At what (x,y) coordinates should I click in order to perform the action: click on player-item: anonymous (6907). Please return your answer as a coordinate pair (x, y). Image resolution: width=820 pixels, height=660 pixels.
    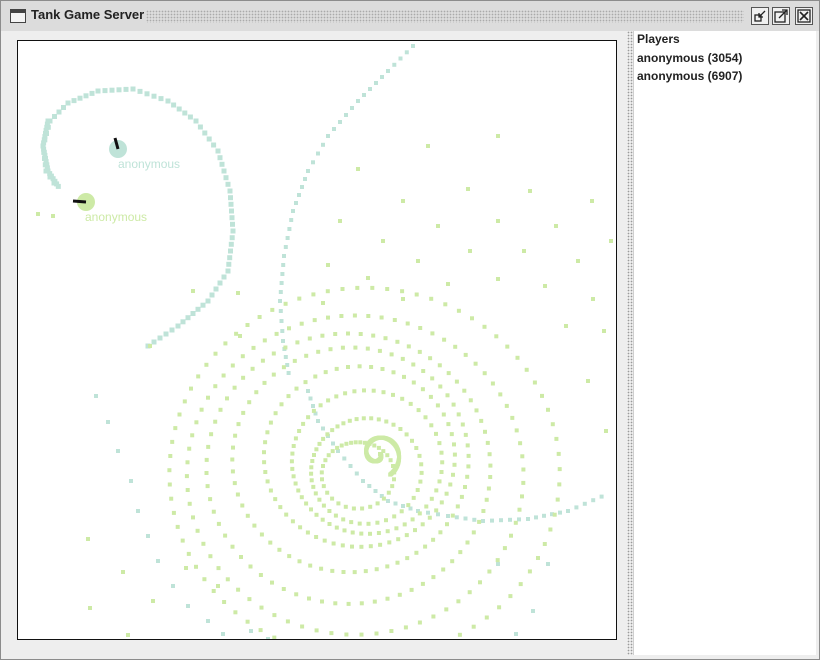
    Looking at the image, I should click on (689, 76).